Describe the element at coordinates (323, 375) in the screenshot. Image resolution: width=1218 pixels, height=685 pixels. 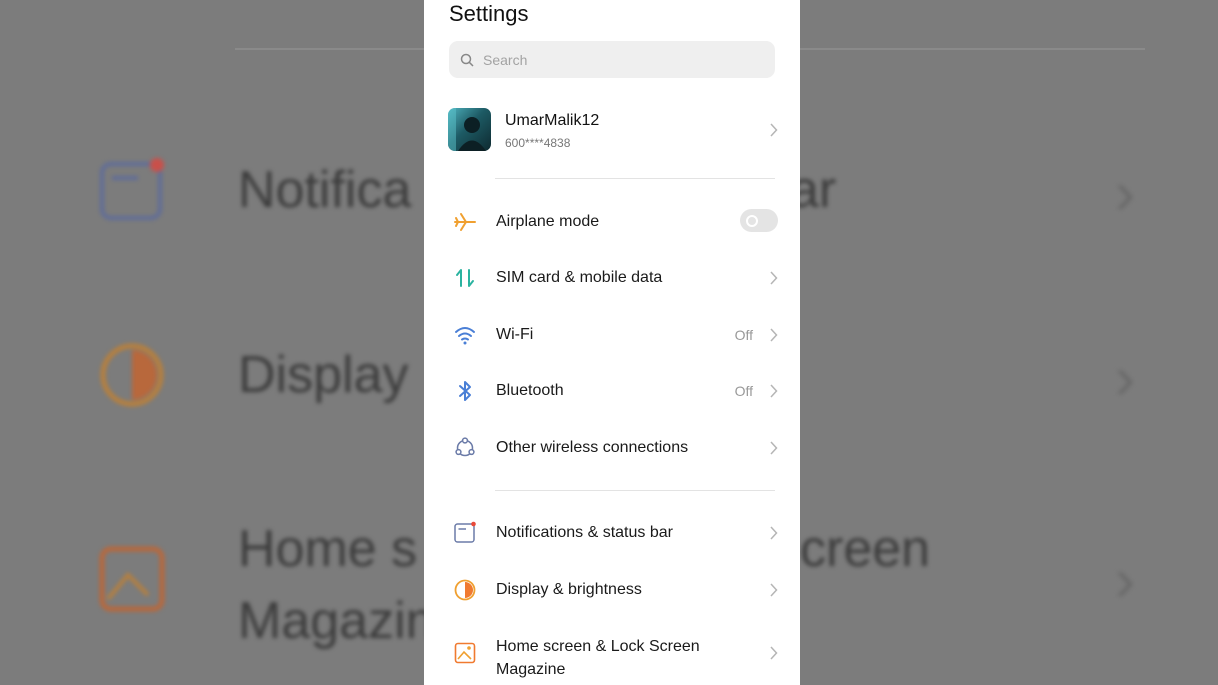
I see `background-text: Display` at that location.